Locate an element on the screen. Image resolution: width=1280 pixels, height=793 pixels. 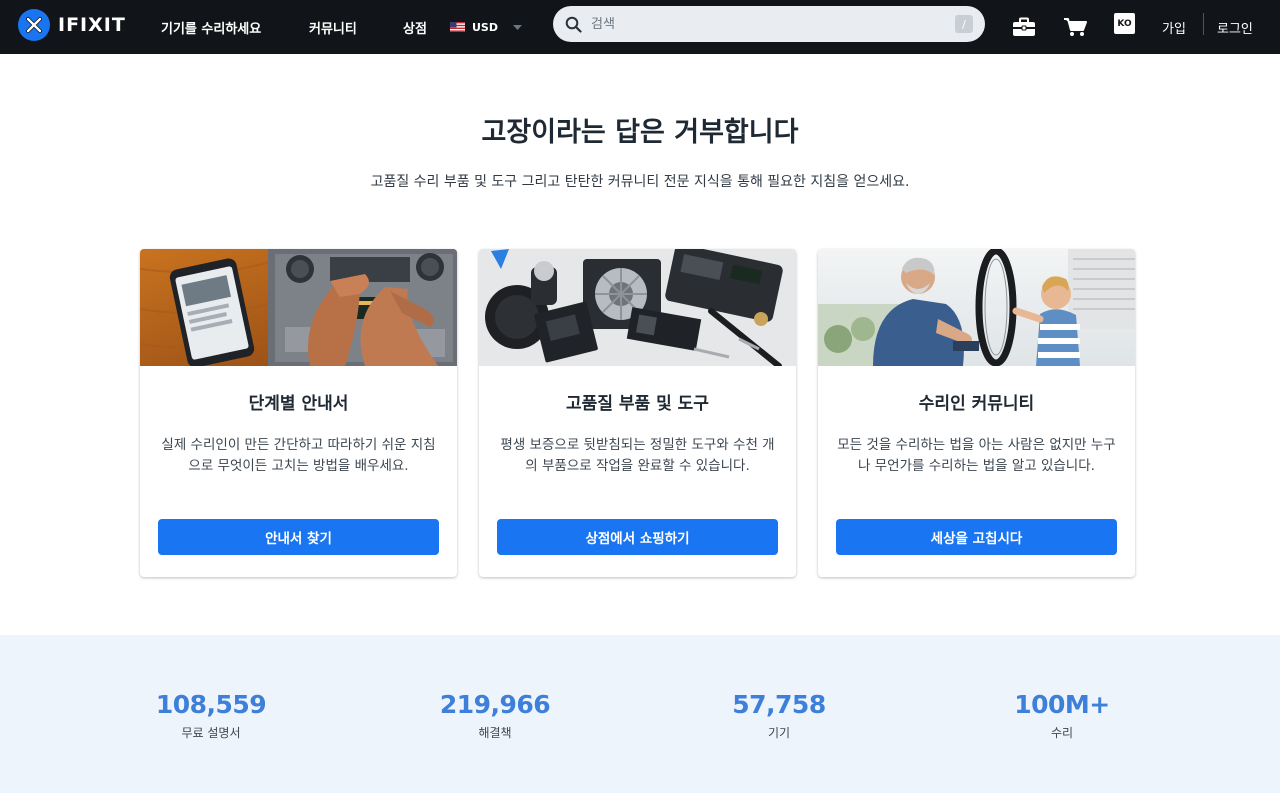
stat-devices: 57,758 기기 is located at coordinates (779, 715).